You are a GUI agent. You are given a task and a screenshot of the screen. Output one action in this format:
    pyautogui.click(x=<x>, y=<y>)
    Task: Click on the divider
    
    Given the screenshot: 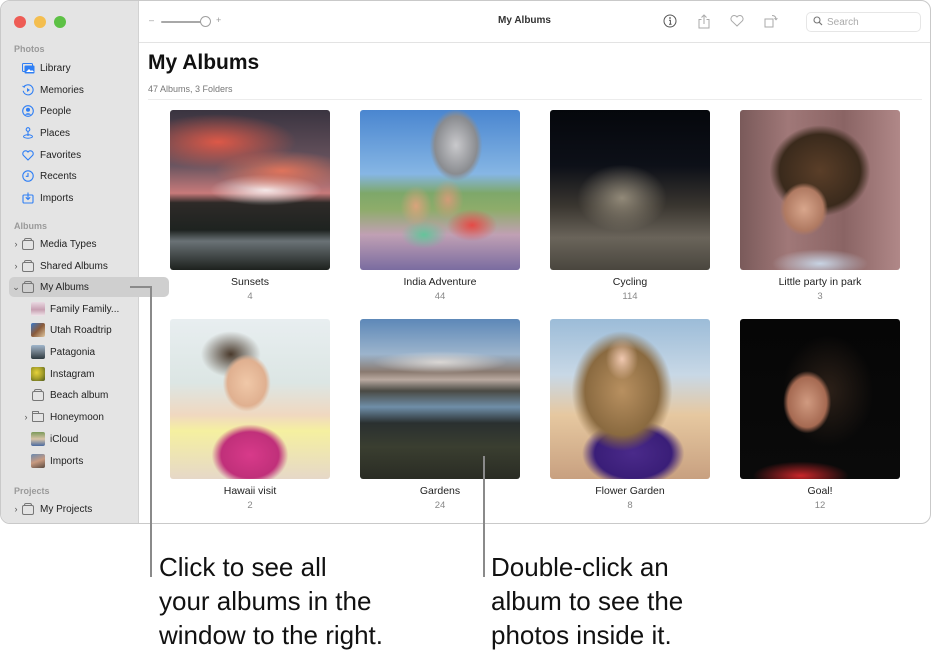 What is the action you would take?
    pyautogui.click(x=535, y=99)
    